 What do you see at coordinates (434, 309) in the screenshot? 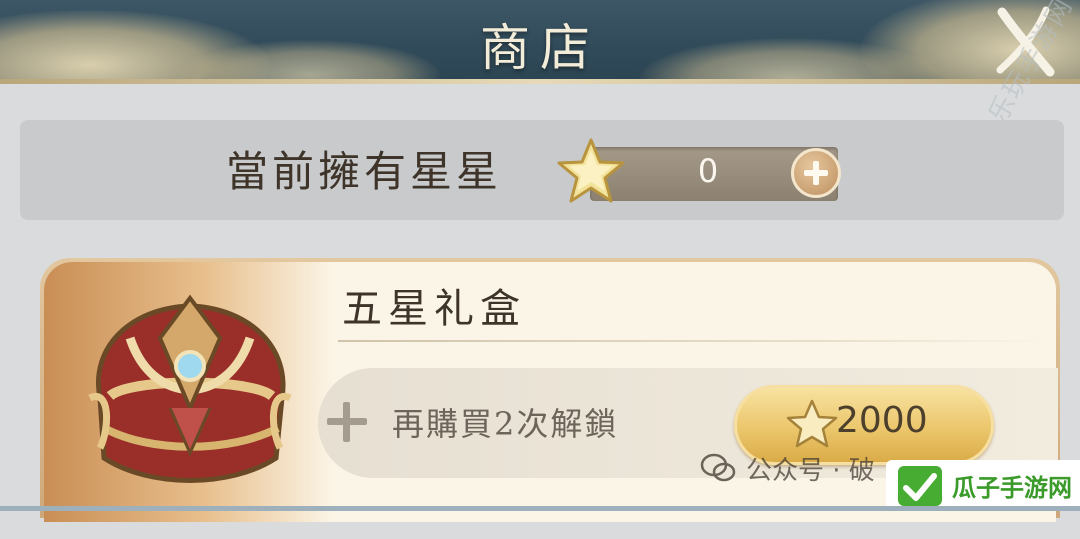
I see `item-name: 五星礼盒` at bounding box center [434, 309].